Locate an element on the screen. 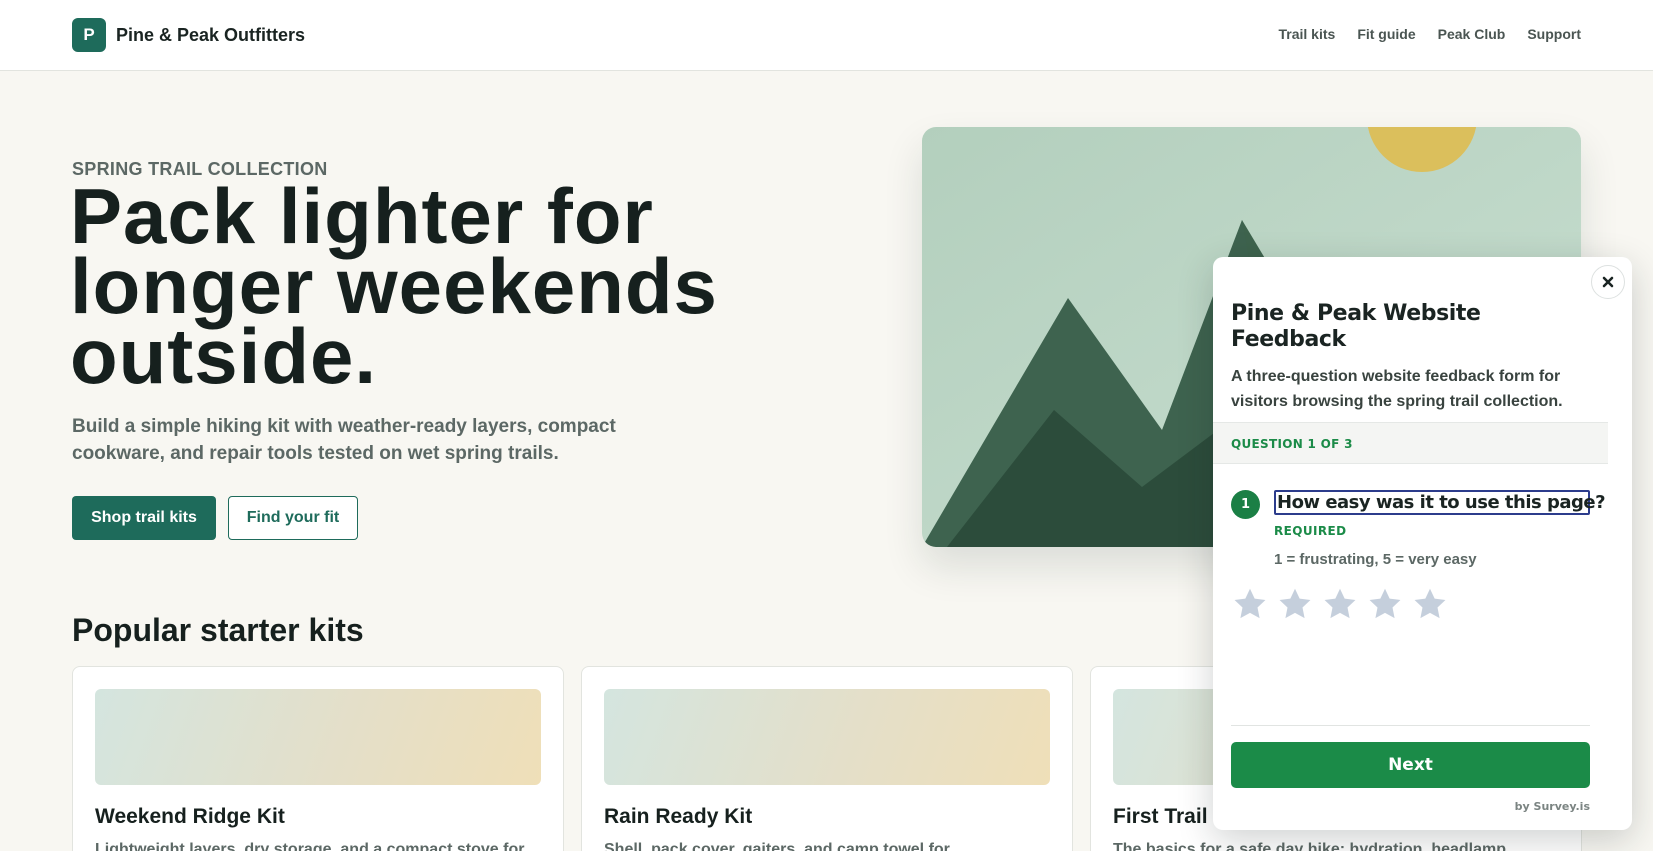 The width and height of the screenshot is (1653, 851). next-button: Next is located at coordinates (1410, 765).